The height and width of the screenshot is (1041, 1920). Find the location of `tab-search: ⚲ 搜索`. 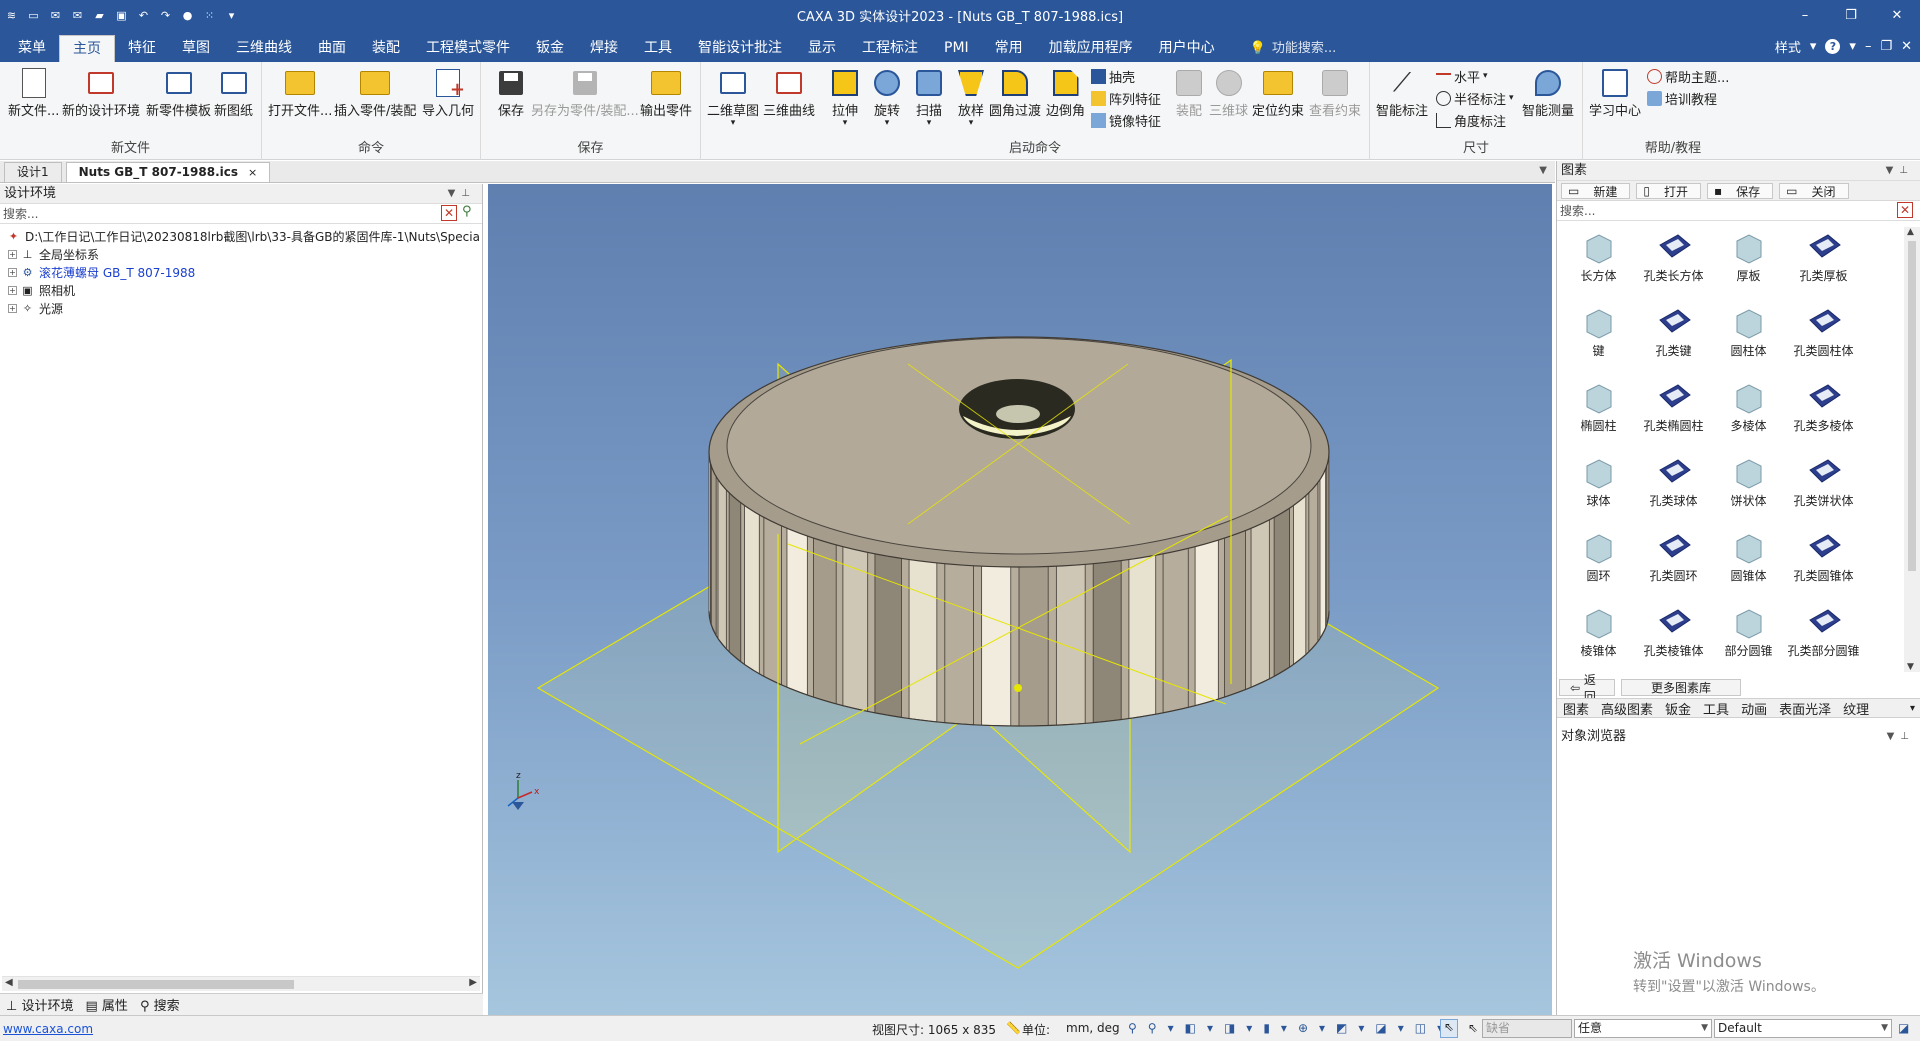

tab-search: ⚲ 搜索 is located at coordinates (160, 1004).